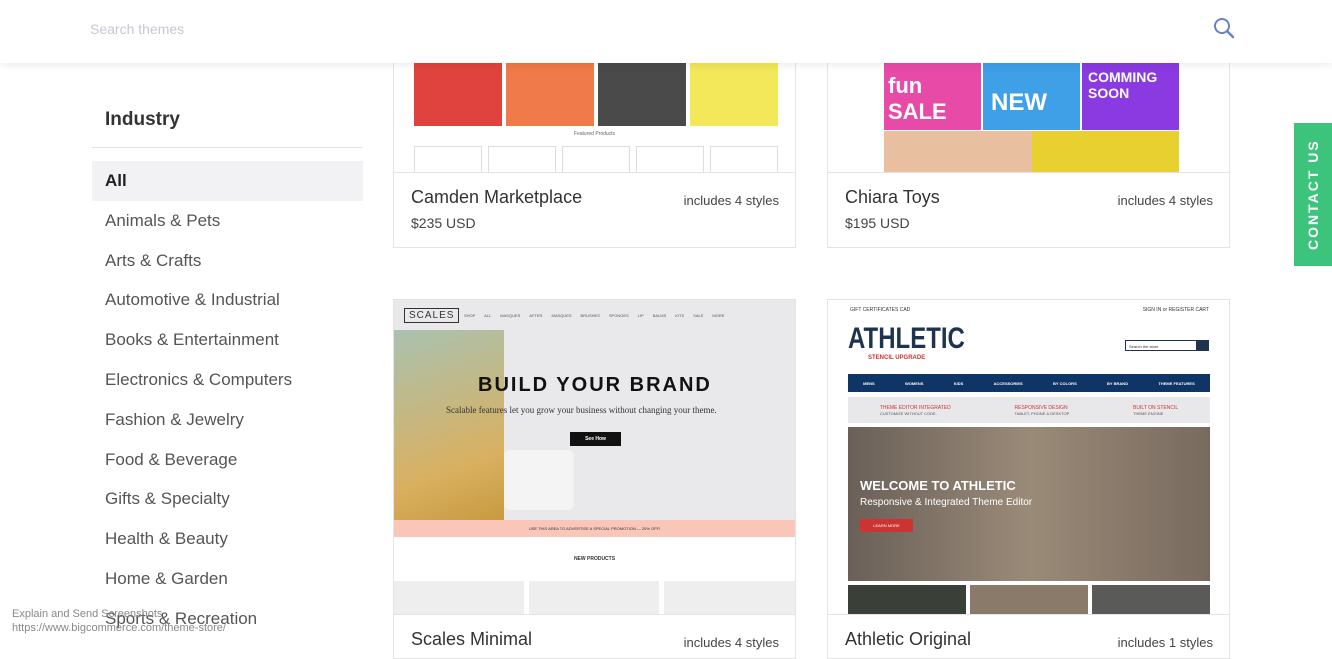  I want to click on sidebar-item-all: All, so click(227, 181).